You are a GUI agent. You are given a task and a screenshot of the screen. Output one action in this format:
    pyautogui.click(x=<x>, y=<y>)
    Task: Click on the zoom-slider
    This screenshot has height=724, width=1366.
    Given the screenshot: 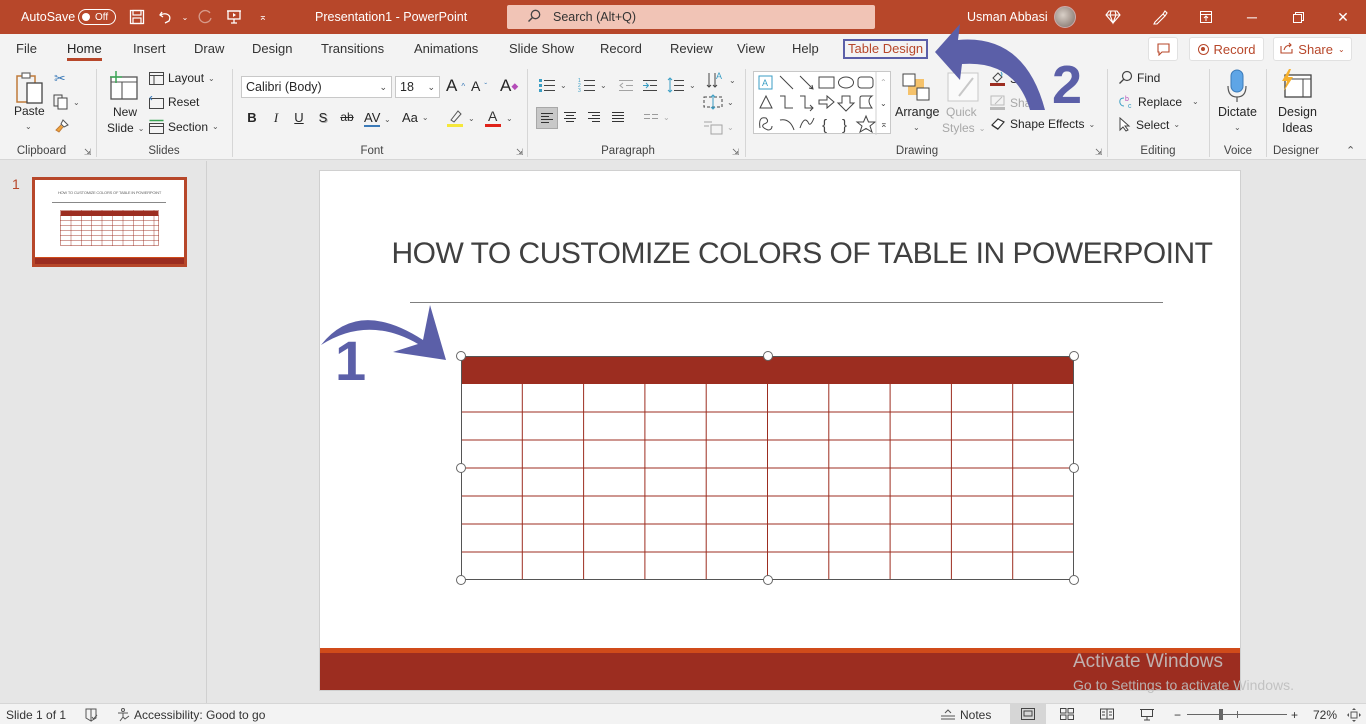 What is the action you would take?
    pyautogui.click(x=1237, y=714)
    